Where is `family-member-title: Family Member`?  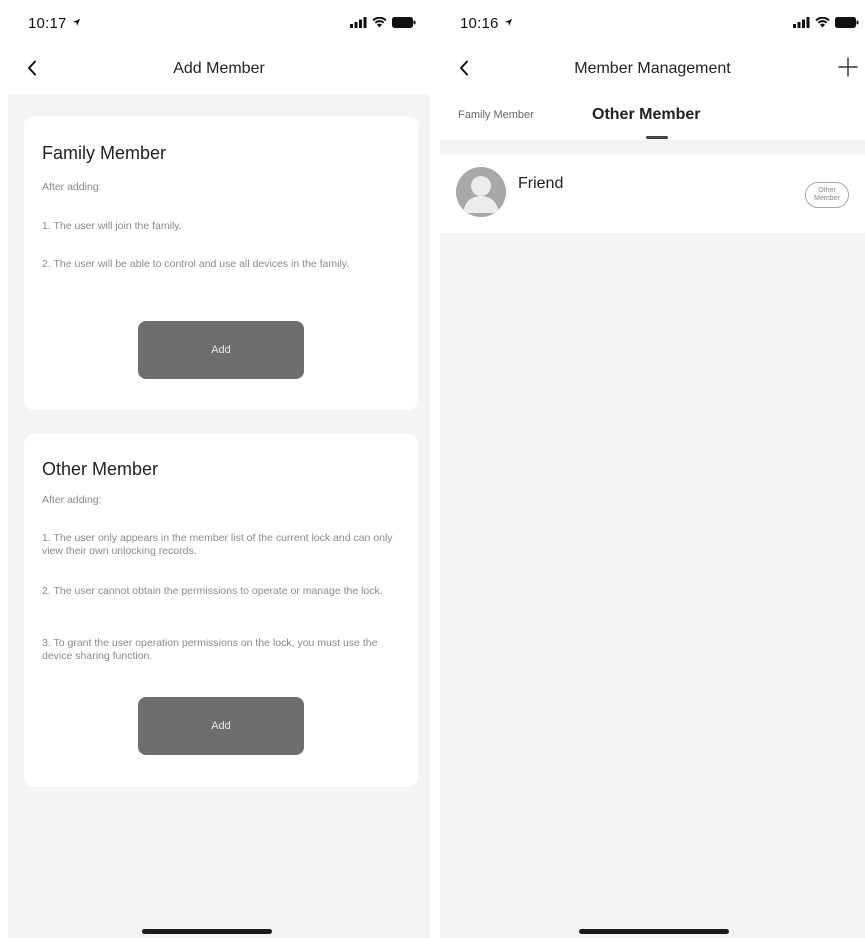 family-member-title: Family Member is located at coordinates (104, 153).